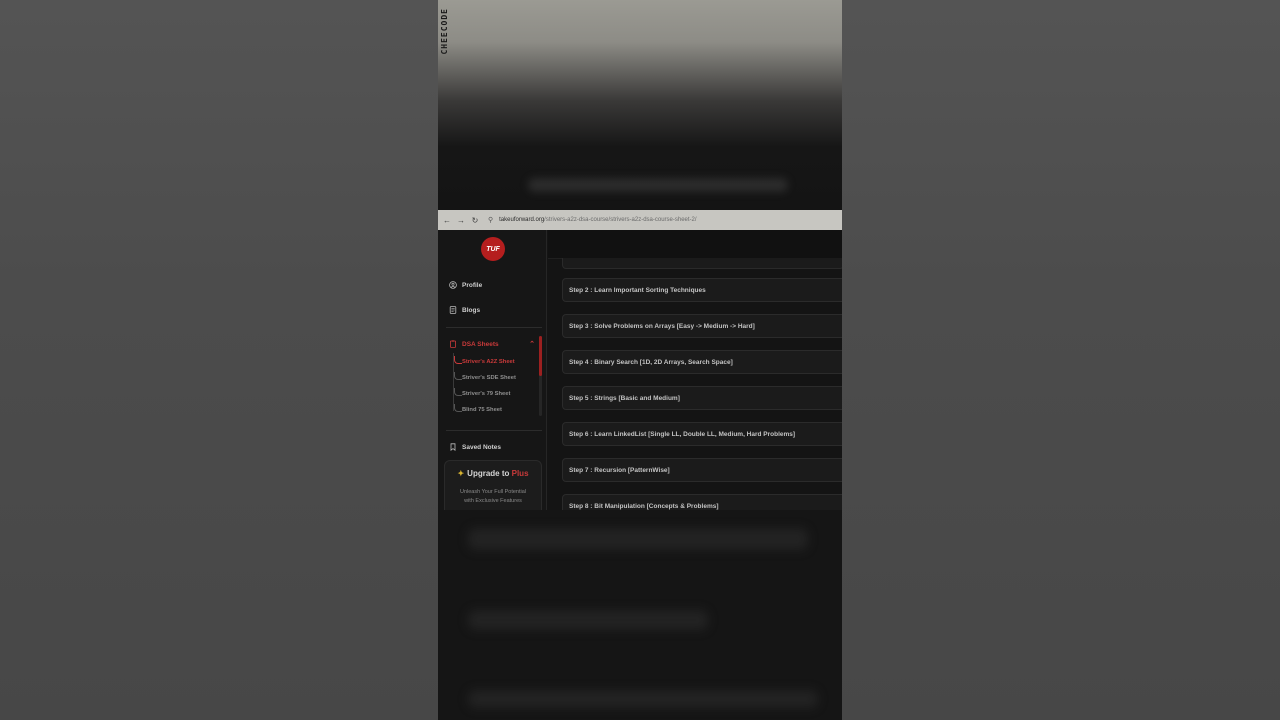  What do you see at coordinates (493, 249) in the screenshot?
I see `tuf-logo: TUF` at bounding box center [493, 249].